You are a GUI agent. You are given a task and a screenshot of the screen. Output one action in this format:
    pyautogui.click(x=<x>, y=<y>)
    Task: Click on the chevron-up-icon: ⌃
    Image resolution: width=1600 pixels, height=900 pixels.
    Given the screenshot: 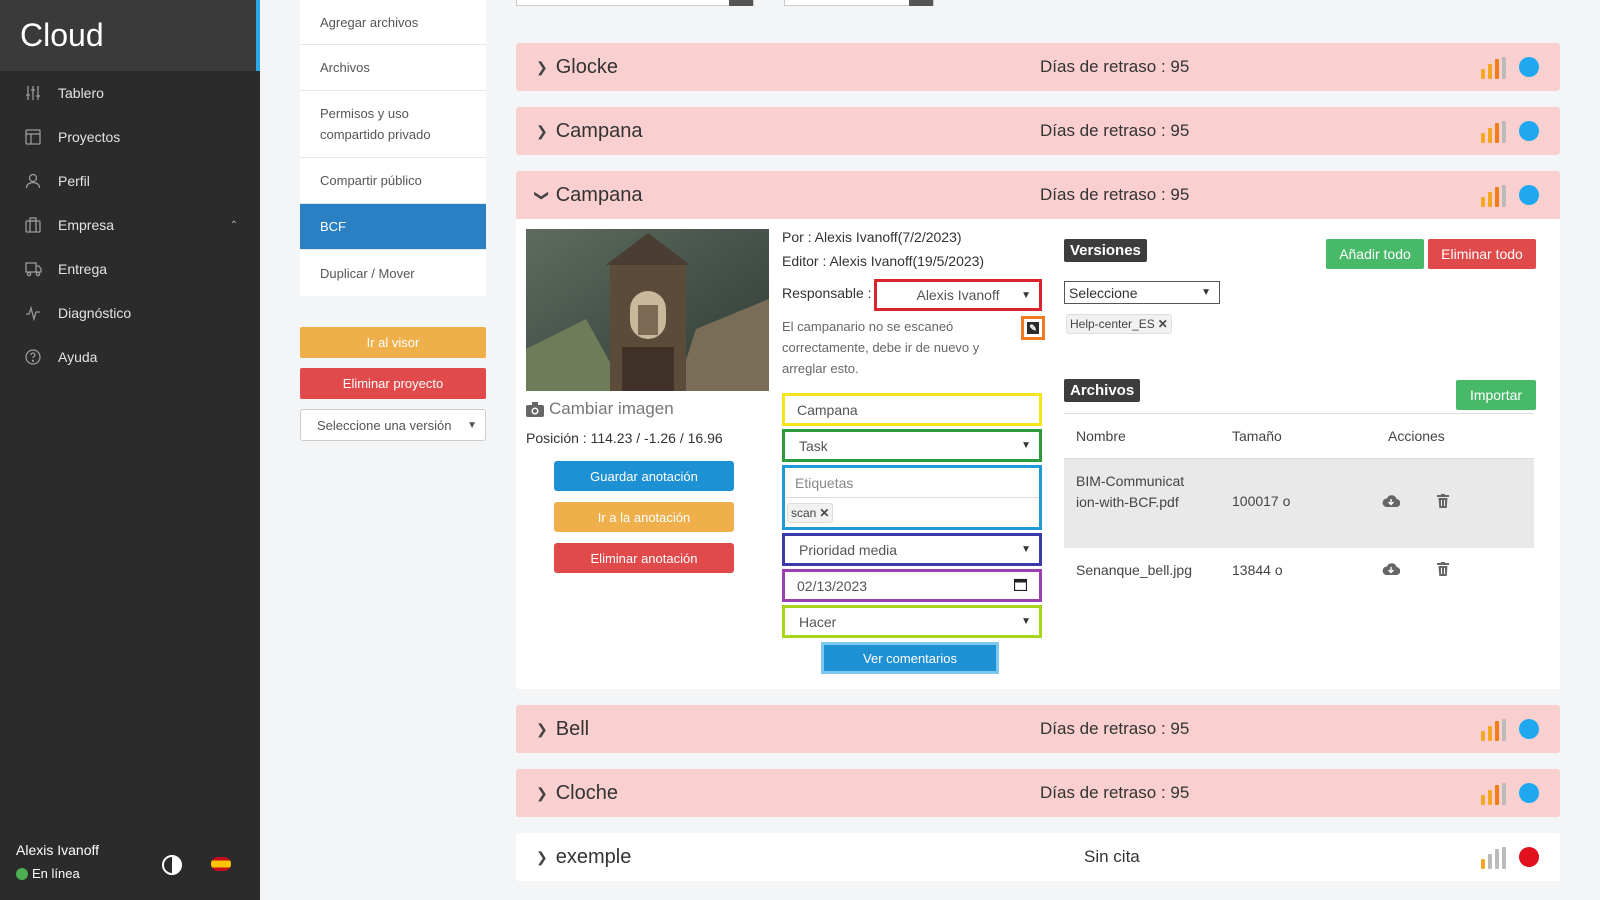 What is the action you would take?
    pyautogui.click(x=234, y=225)
    